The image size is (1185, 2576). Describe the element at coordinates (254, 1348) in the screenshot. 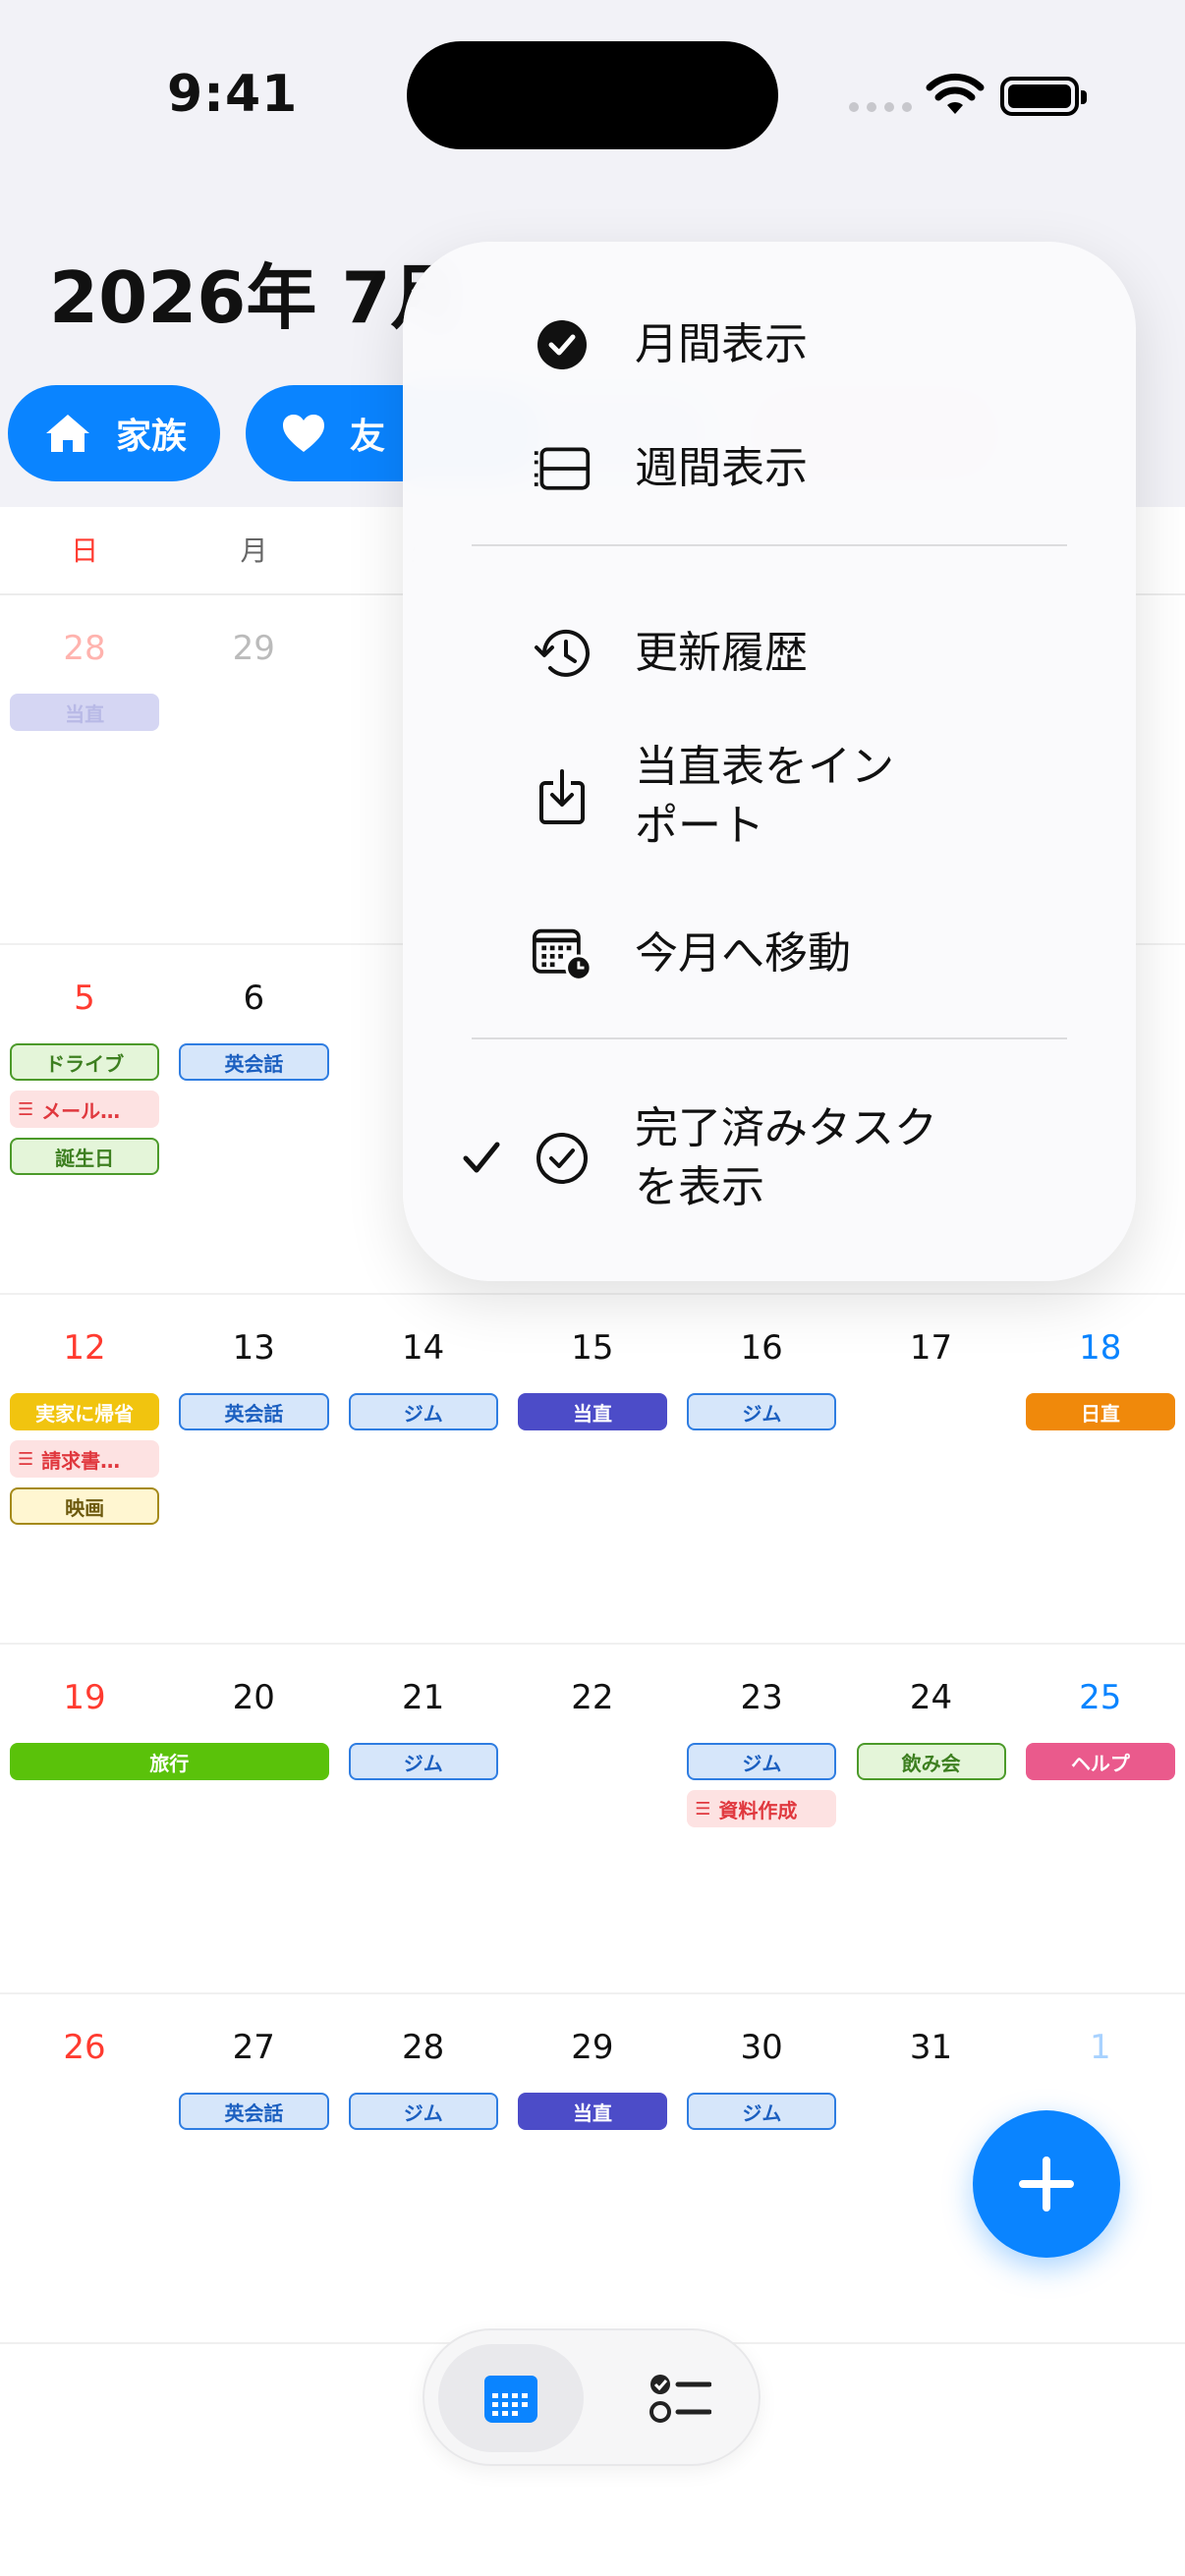

I see `day-number: 13` at that location.